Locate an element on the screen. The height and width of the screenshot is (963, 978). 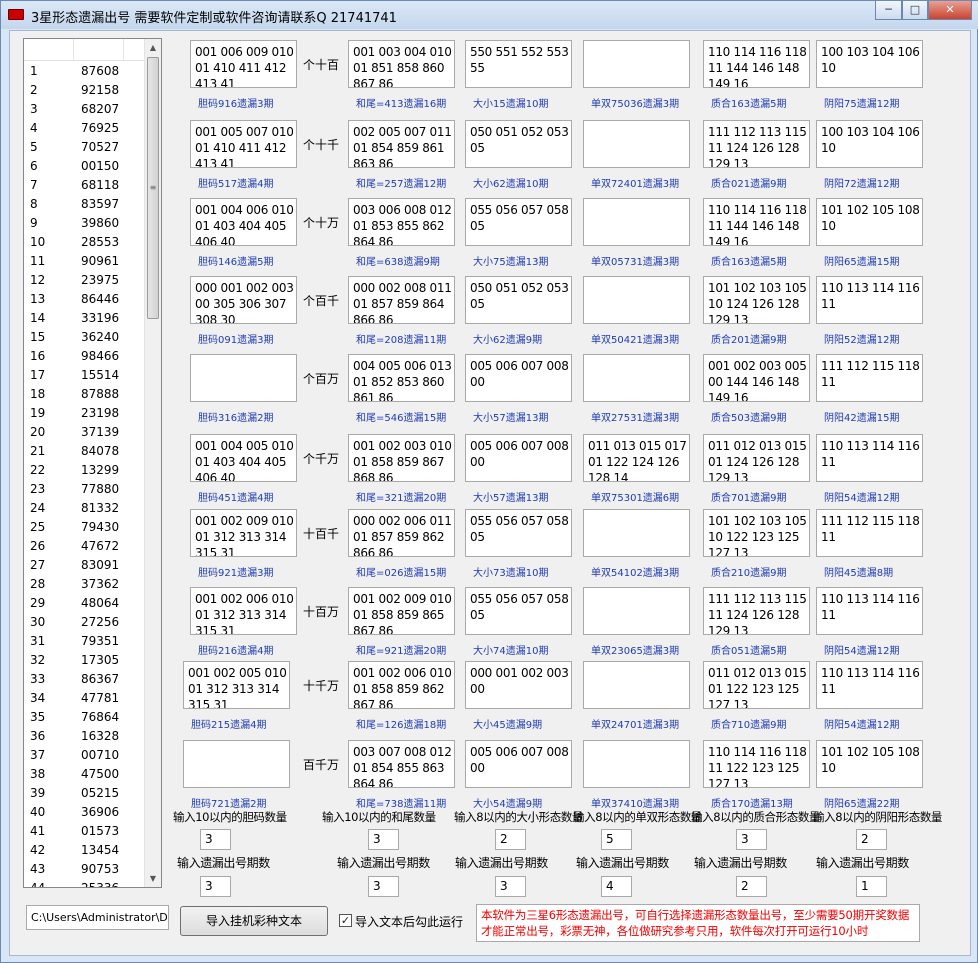
list-item: 12 23975 is located at coordinates (85, 280).